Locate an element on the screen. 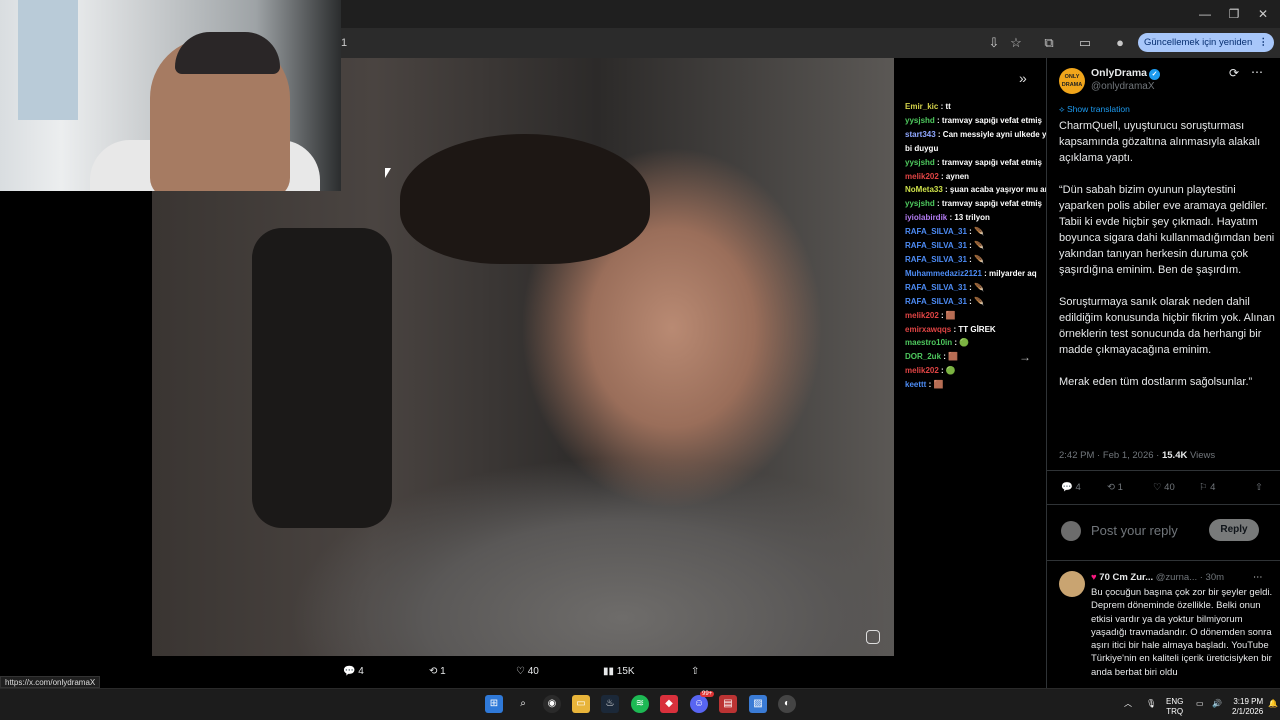  install-app-icon: ⇩ is located at coordinates (994, 43).